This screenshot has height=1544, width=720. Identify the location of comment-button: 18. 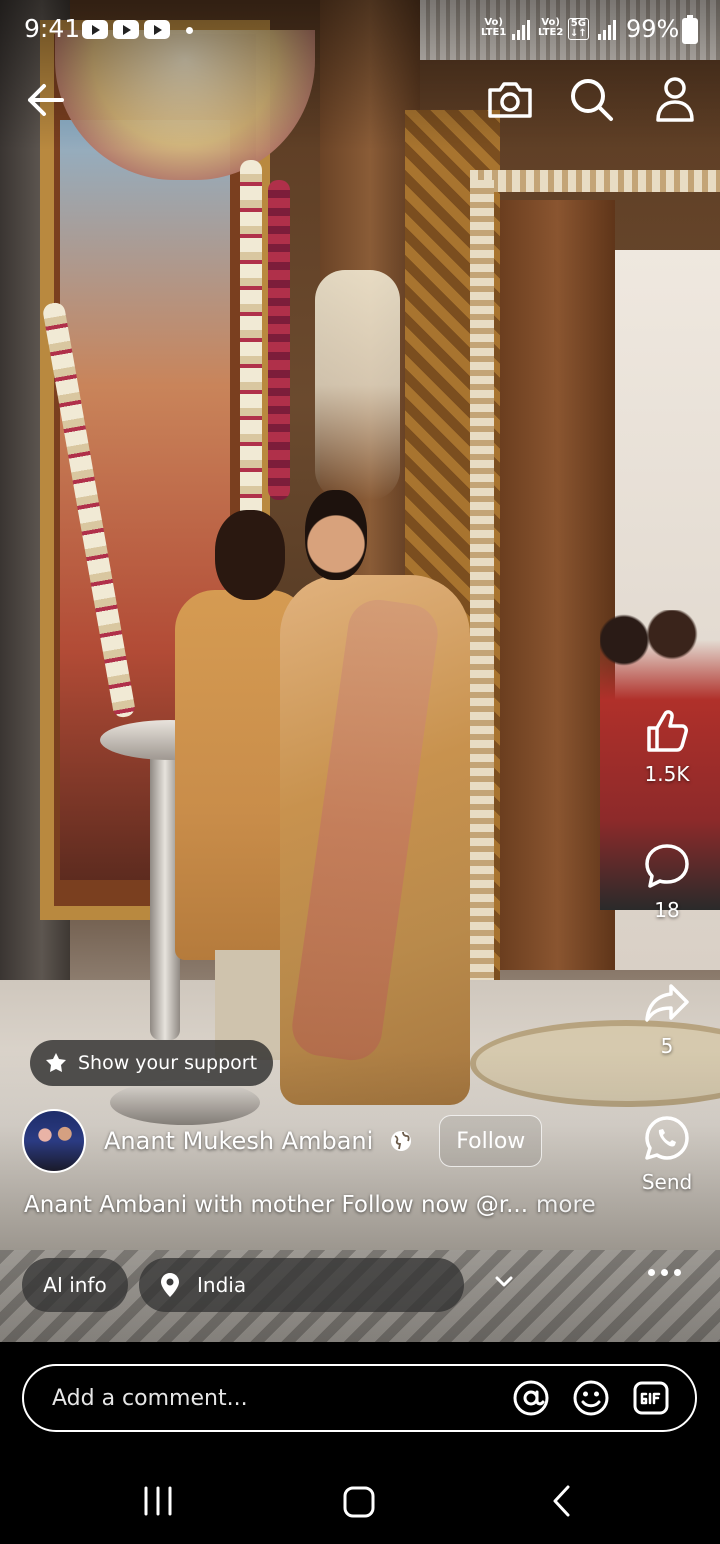
(667, 882).